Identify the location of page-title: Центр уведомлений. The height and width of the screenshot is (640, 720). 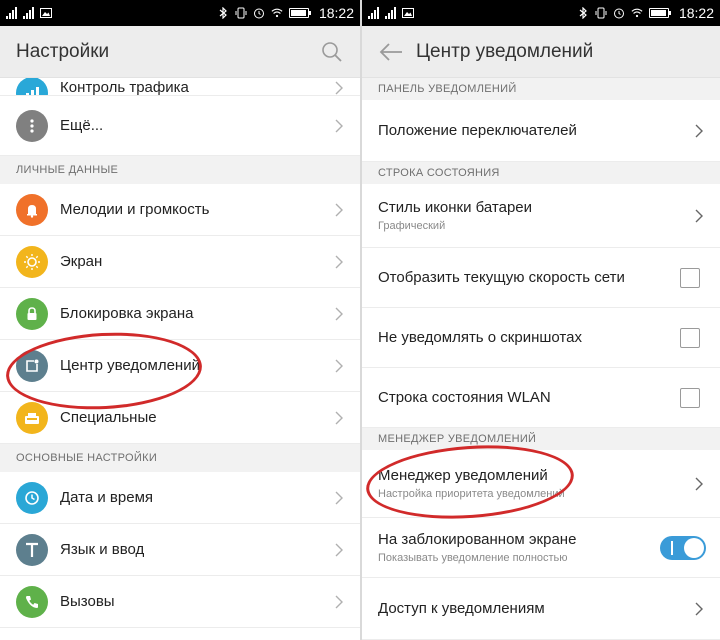
(505, 51).